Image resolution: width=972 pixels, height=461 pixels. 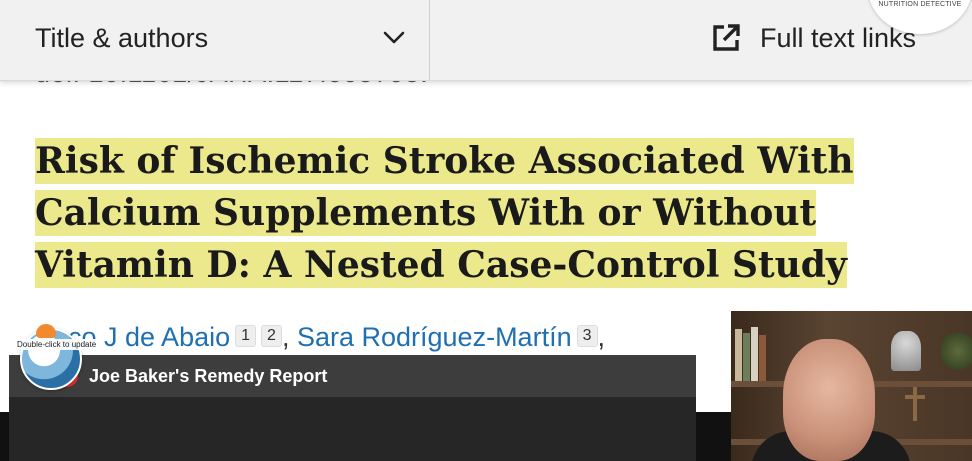 What do you see at coordinates (57, 344) in the screenshot?
I see `avatar-tooltip: Double-click to update` at bounding box center [57, 344].